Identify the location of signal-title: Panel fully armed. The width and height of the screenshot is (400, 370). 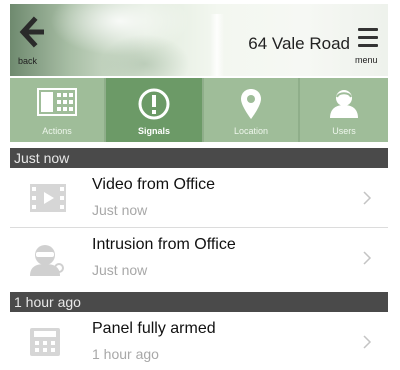
(154, 328).